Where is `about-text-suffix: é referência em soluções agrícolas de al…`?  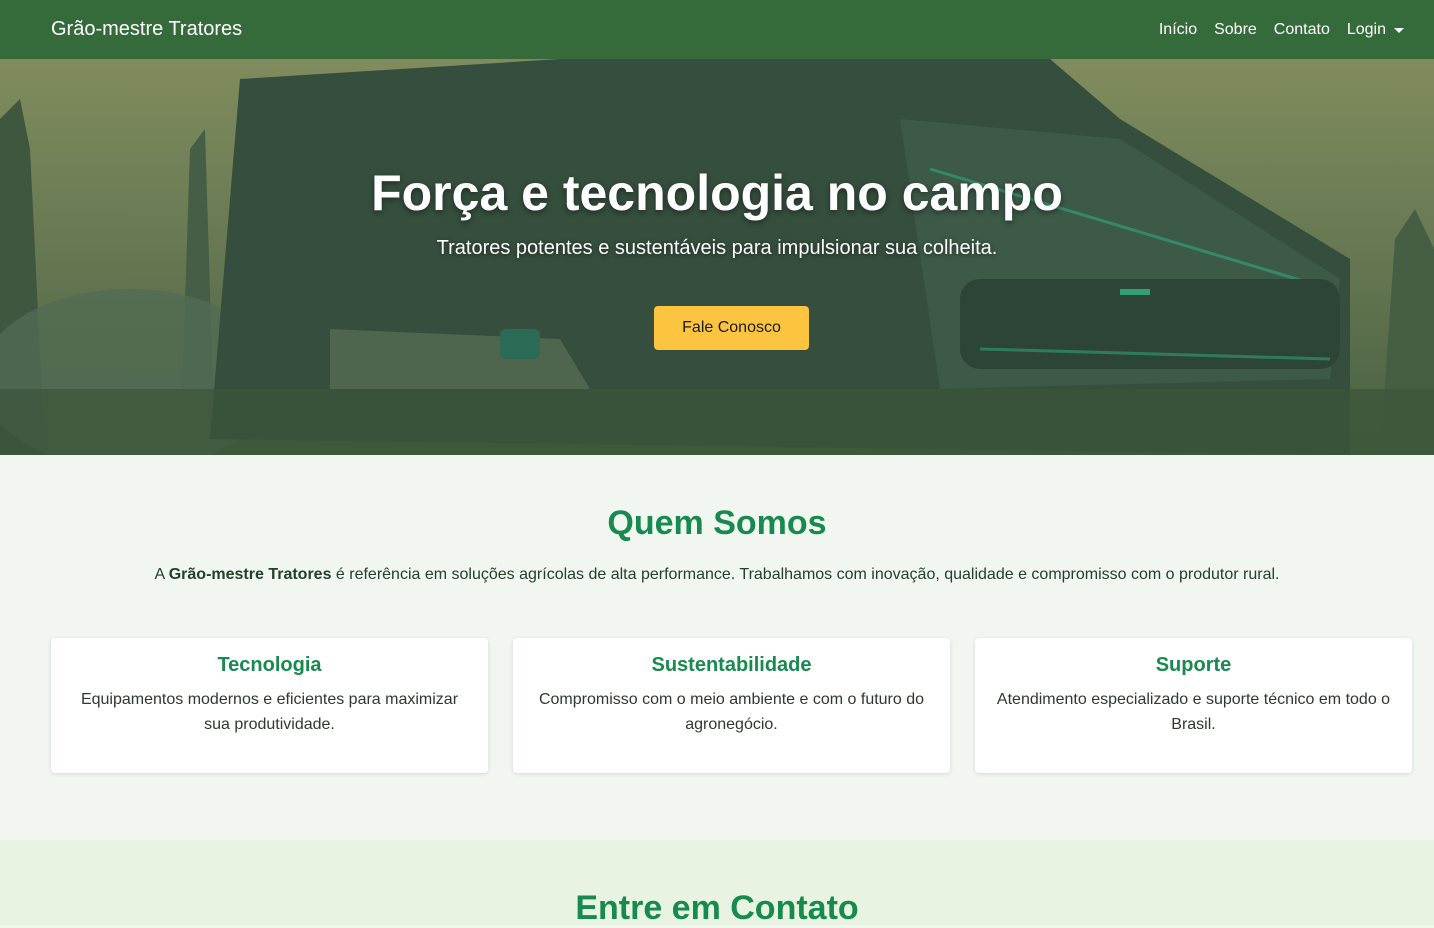
about-text-suffix: é referência em soluções agrícolas de al… is located at coordinates (805, 574).